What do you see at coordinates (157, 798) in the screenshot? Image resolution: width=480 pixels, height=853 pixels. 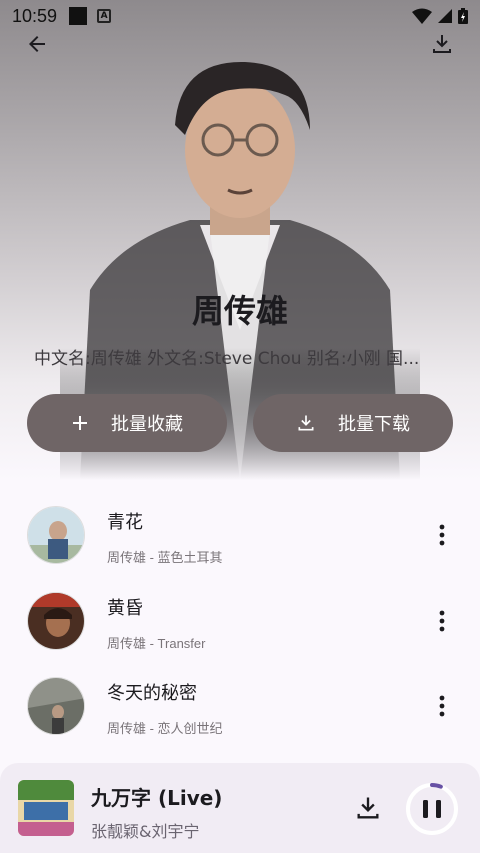 I see `now-playing-title: 九万字 (Live)` at bounding box center [157, 798].